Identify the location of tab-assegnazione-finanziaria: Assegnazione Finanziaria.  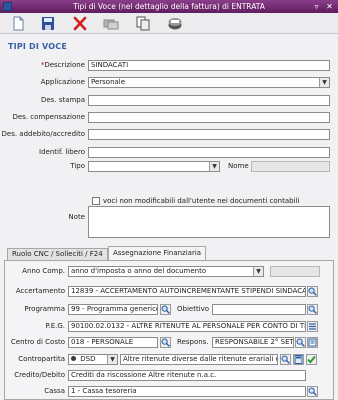
(157, 253).